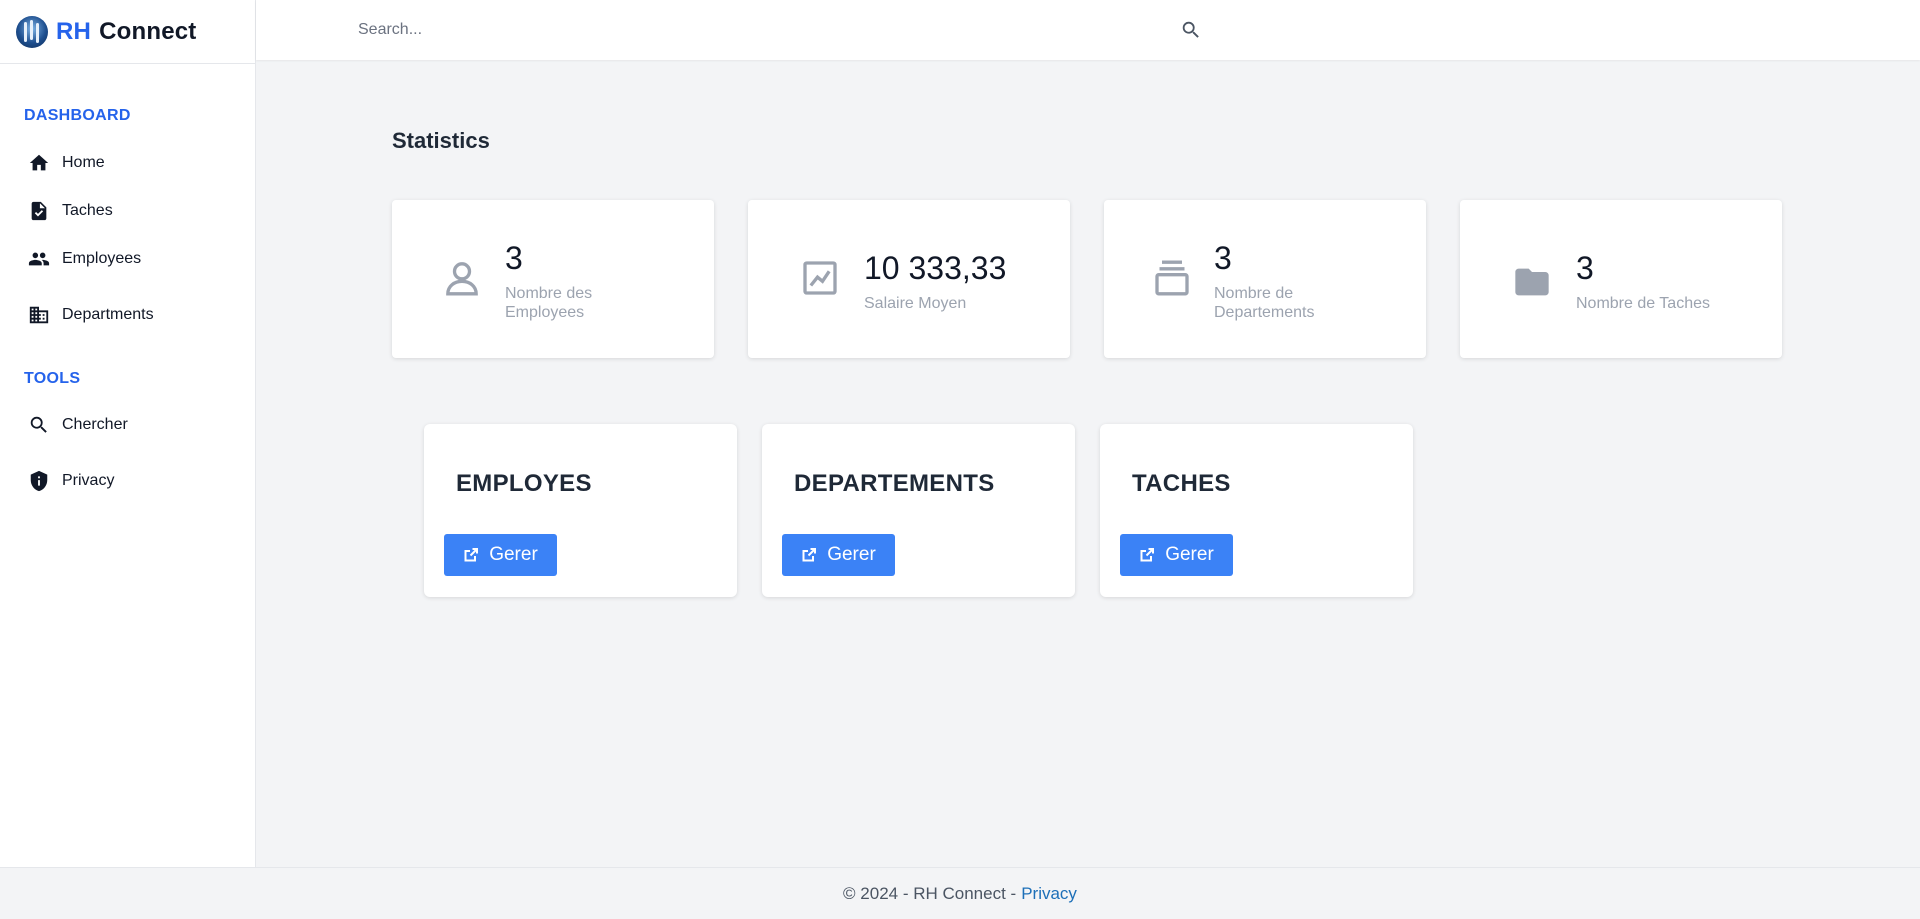  Describe the element at coordinates (52, 378) in the screenshot. I see `nav-section-tools: TOOLS` at that location.